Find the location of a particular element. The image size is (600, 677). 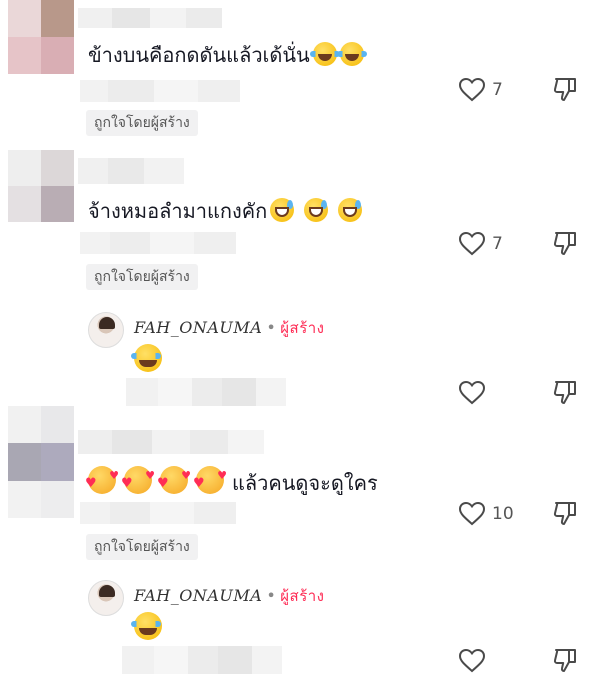

like-button: 10 is located at coordinates (486, 514).